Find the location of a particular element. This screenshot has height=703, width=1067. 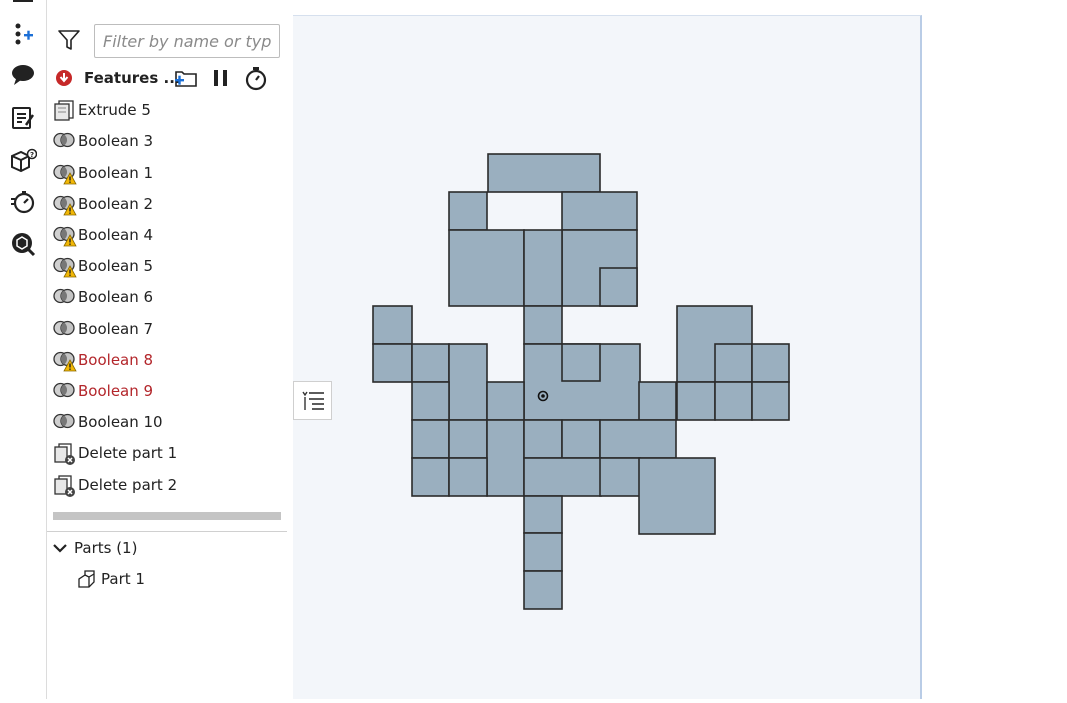

origin-marker-dot is located at coordinates (543, 396).